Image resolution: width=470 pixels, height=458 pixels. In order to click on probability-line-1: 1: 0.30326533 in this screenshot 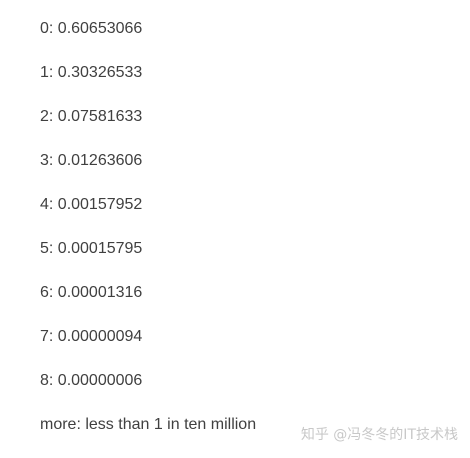, I will do `click(91, 72)`.